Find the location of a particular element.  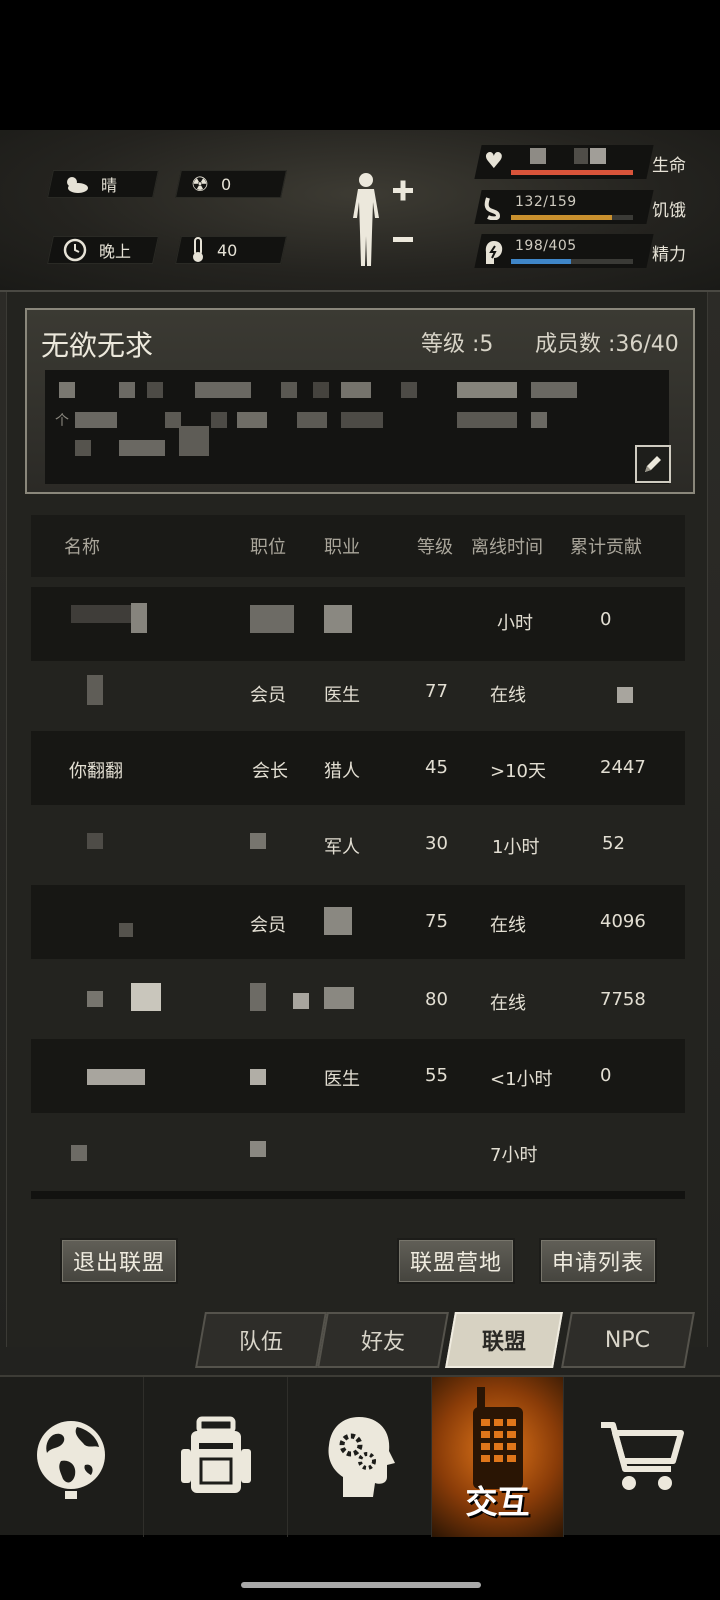

header-level: 等级 is located at coordinates (435, 546).